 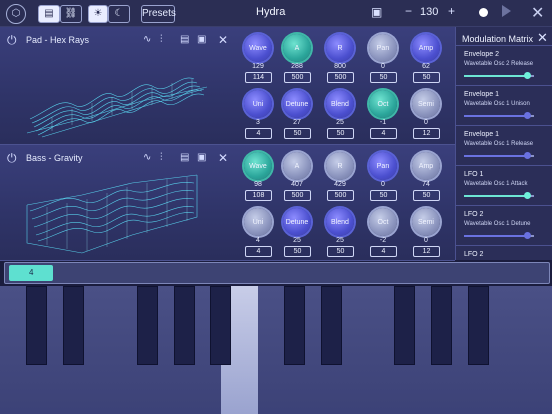 I want to click on presets-button: Presets, so click(x=158, y=14).